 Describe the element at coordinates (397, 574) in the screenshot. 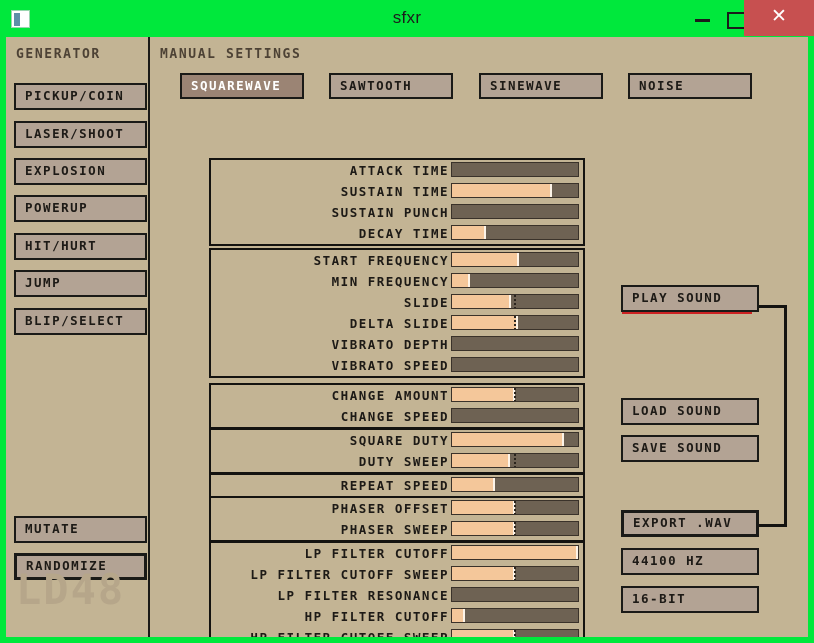

I see `slider-row-lp-filter-cutoff-sweep: LP FILTER CUTOFF SWEEP` at that location.